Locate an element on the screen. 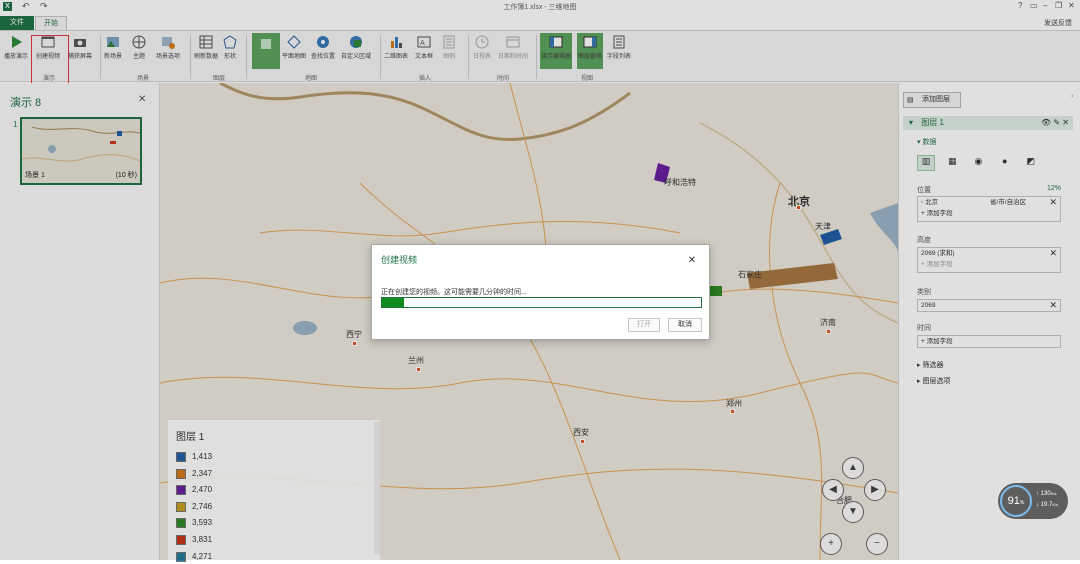  filters-section: ▸ 筛选器 is located at coordinates (930, 365).